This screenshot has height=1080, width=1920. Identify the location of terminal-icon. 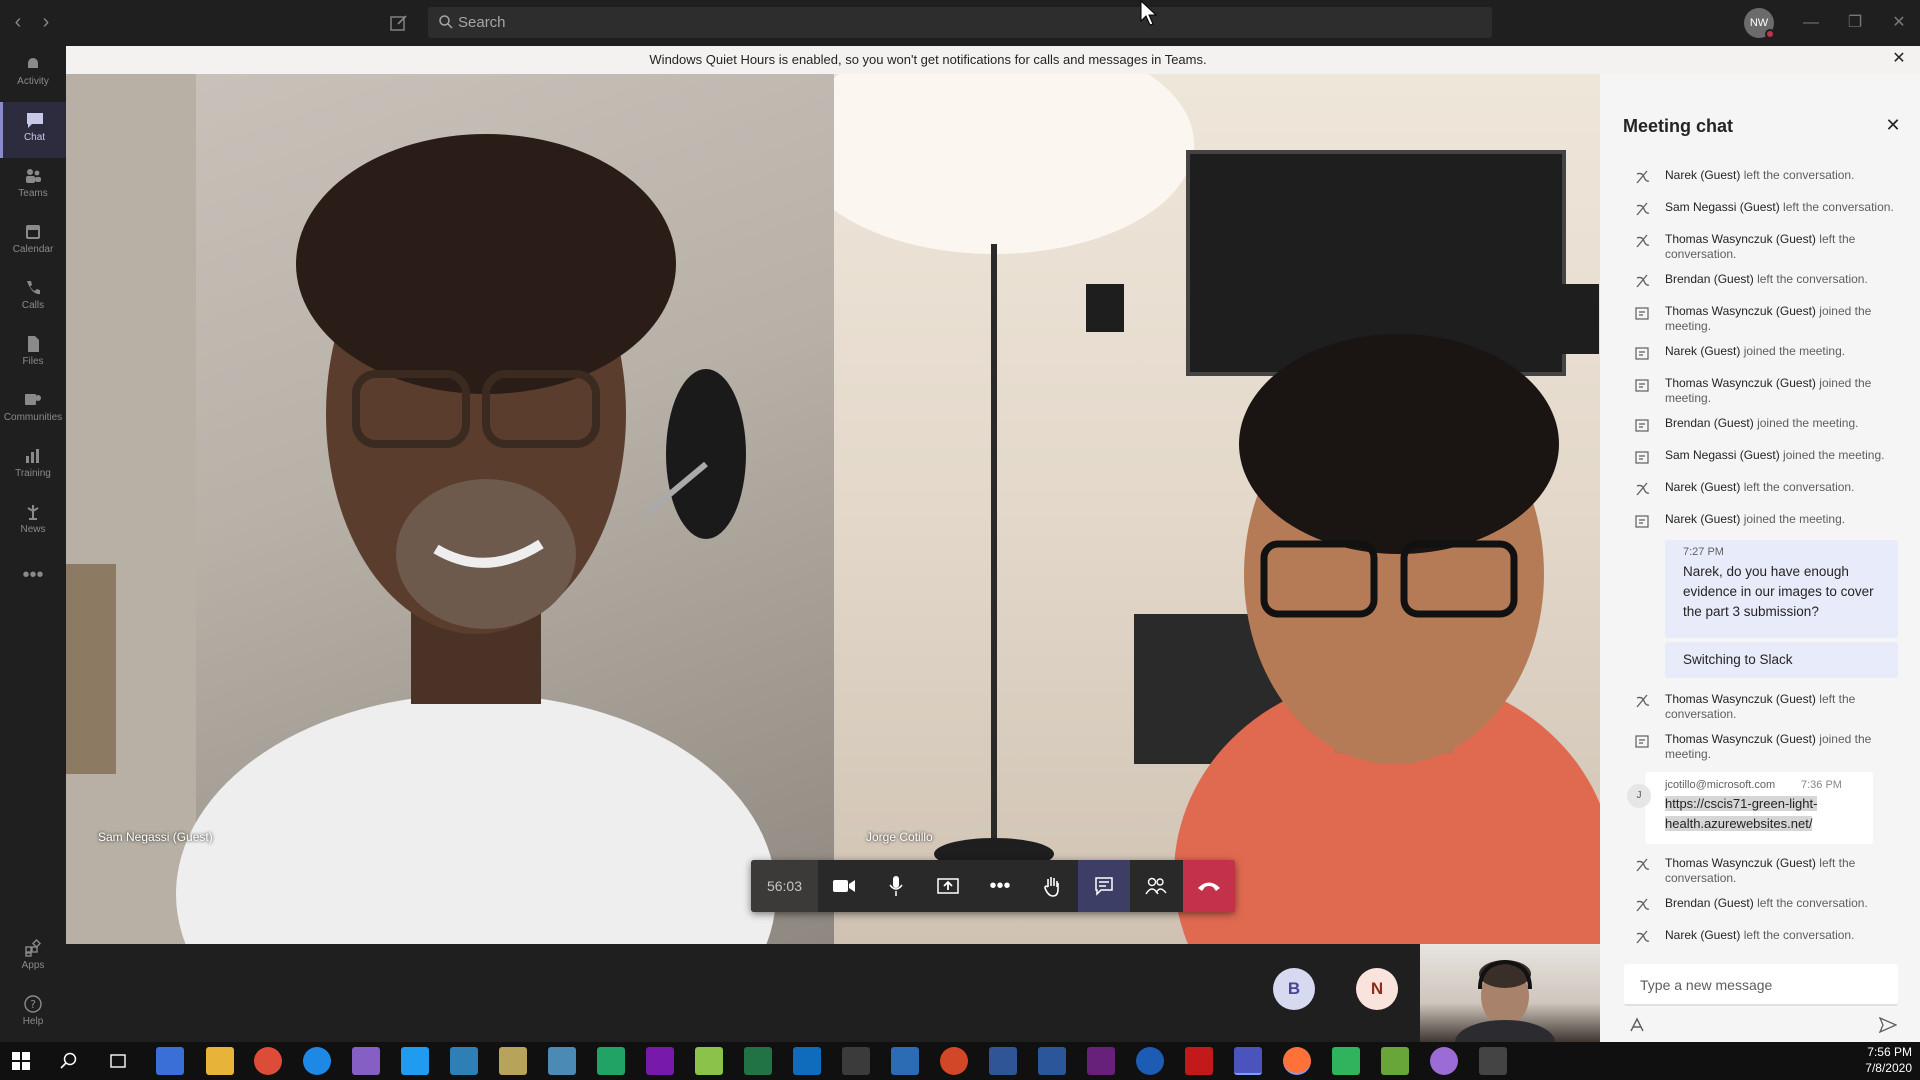
(856, 1061).